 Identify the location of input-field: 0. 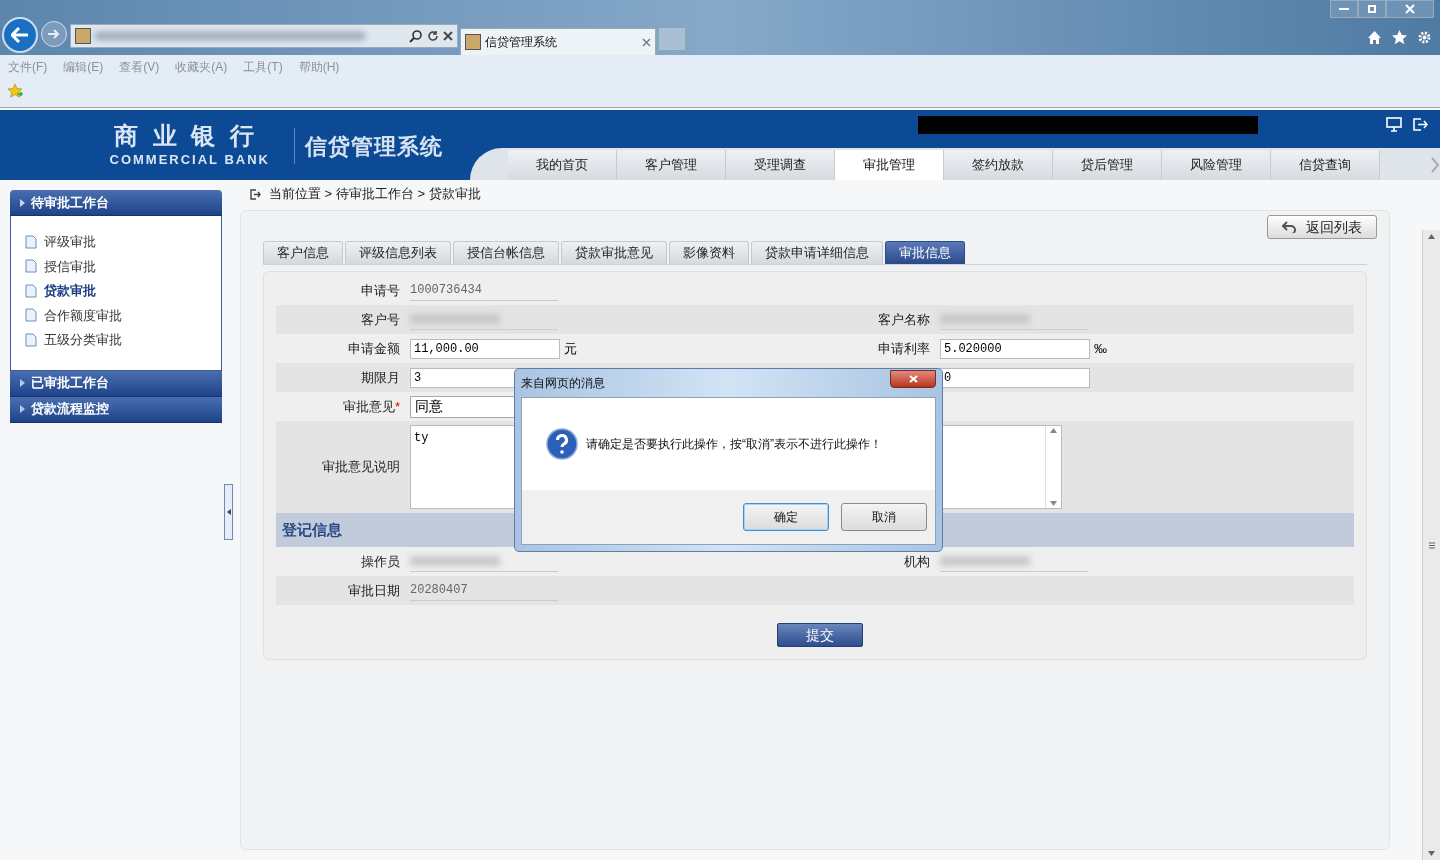
(1015, 377).